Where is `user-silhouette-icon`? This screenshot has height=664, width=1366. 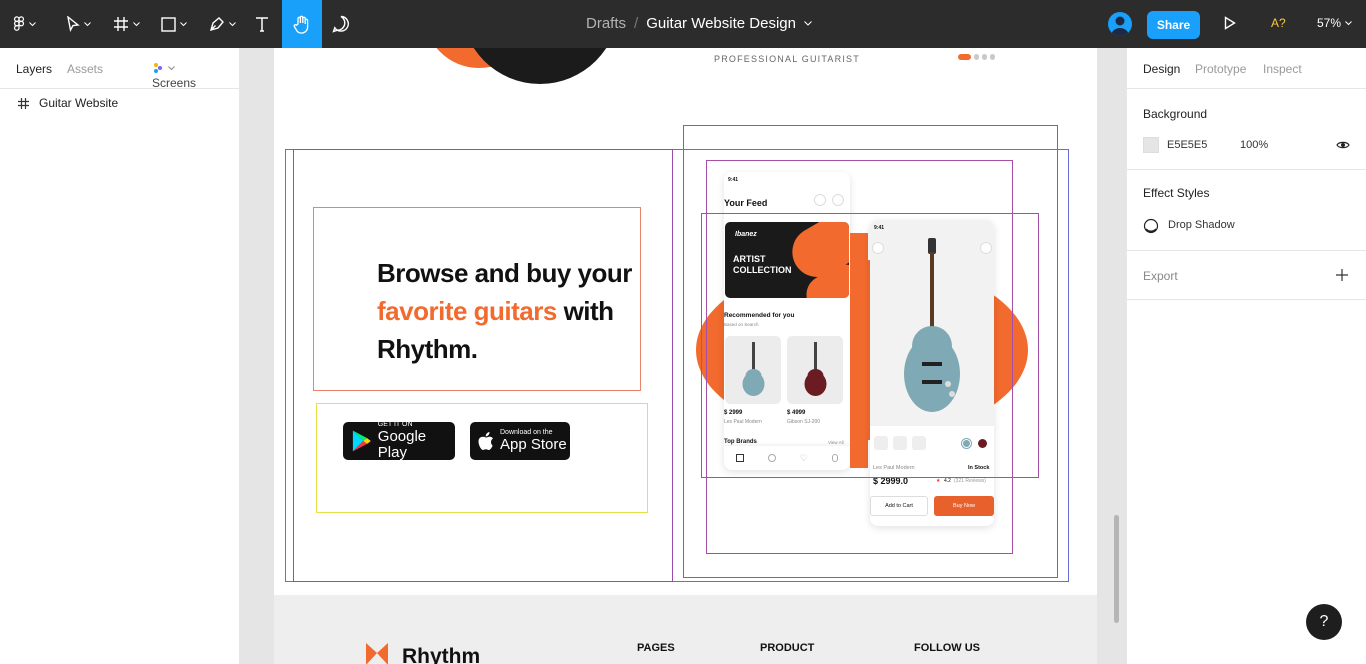 user-silhouette-icon is located at coordinates (1120, 26).